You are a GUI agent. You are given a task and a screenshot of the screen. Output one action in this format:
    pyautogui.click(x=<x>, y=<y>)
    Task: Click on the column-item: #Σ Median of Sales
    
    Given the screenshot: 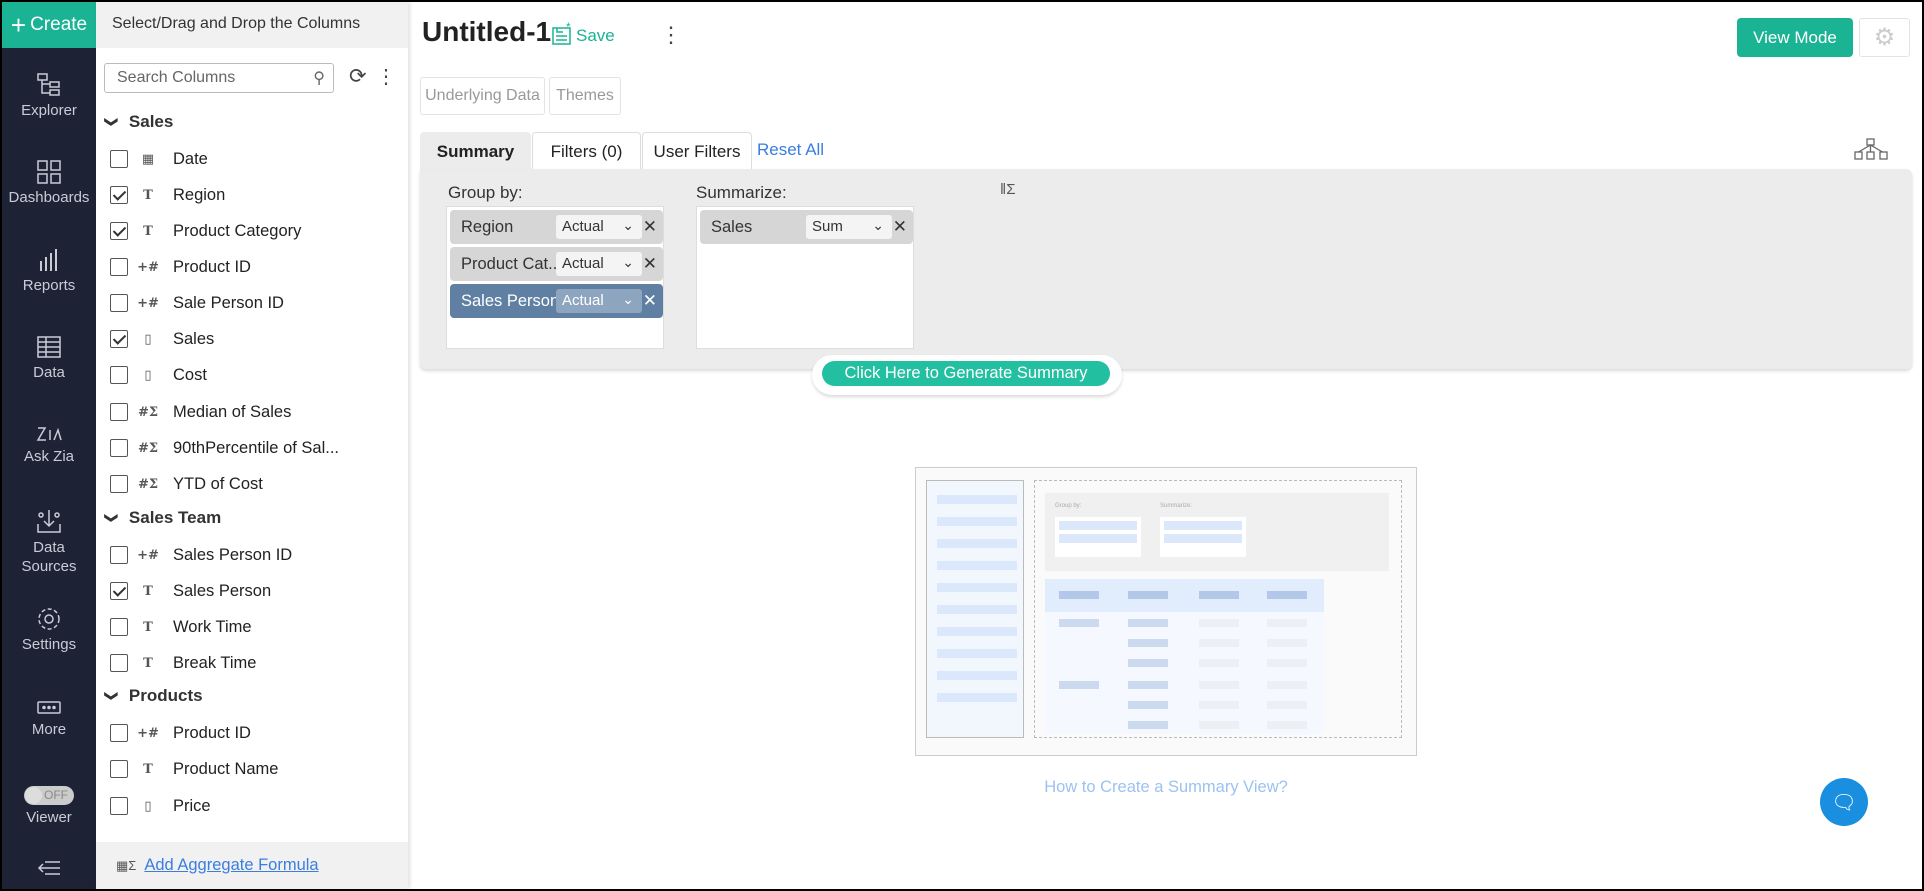 What is the action you would take?
    pyautogui.click(x=200, y=412)
    